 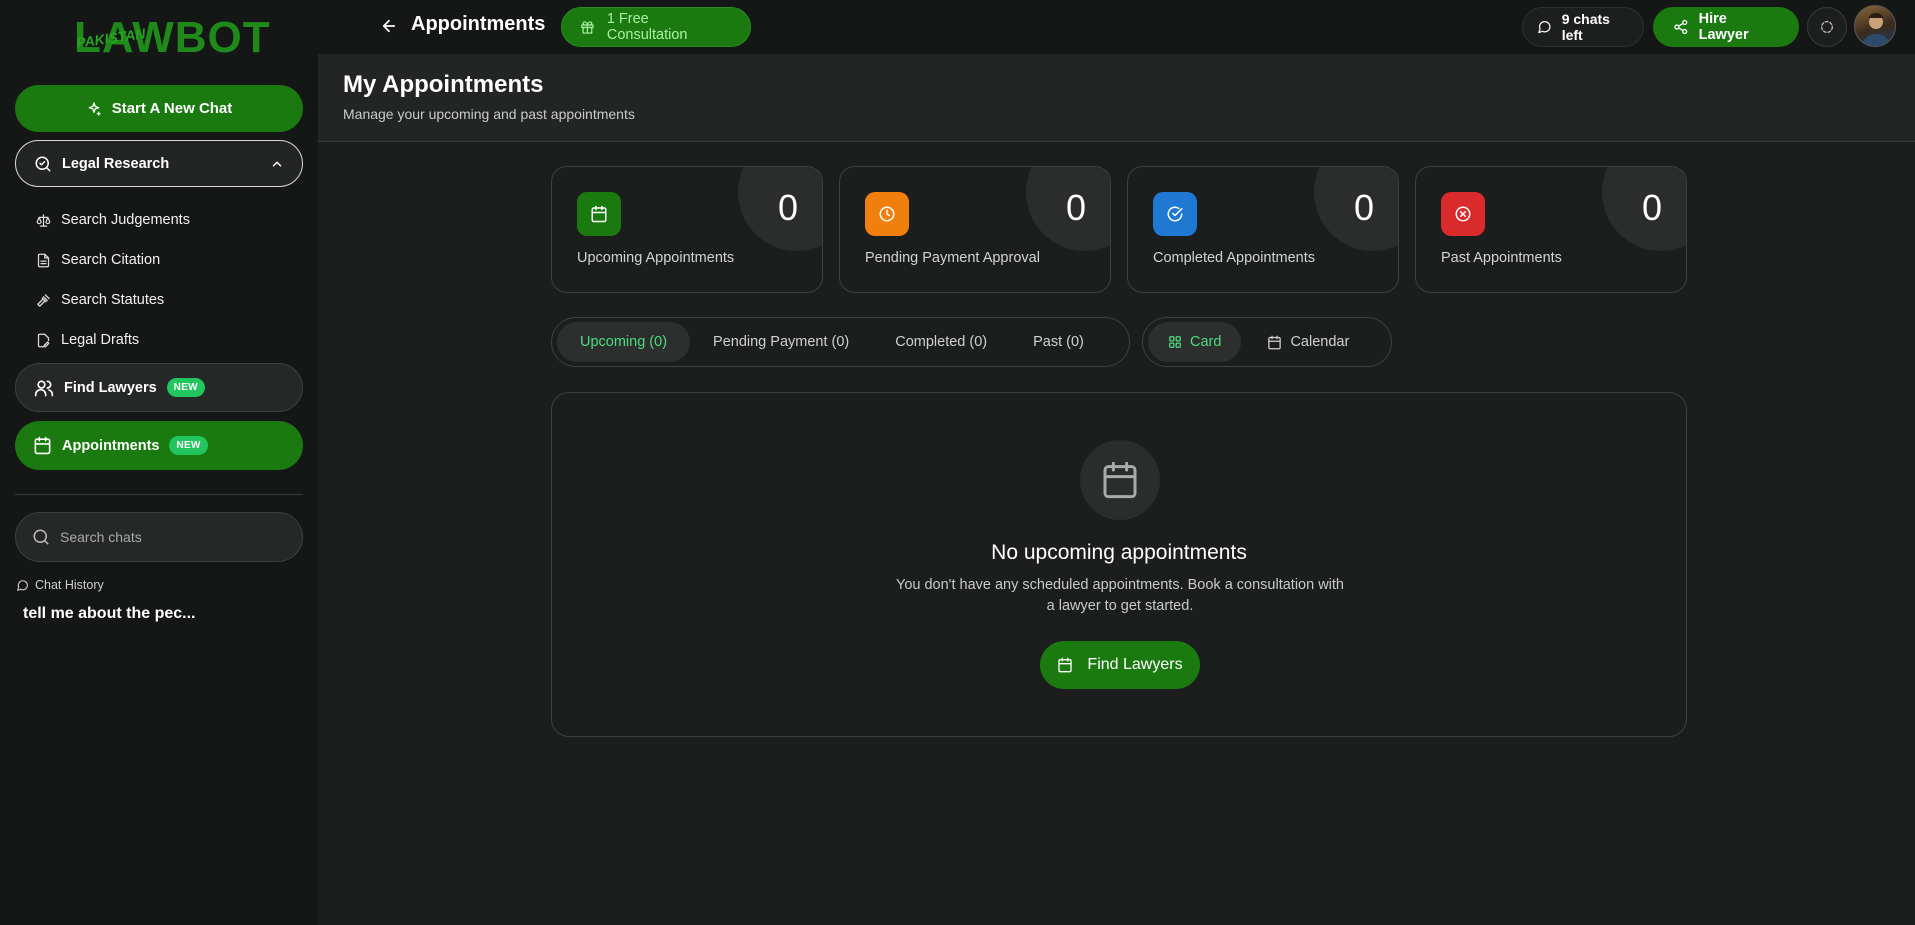 I want to click on legal-research-label: Legal Research, so click(x=116, y=163).